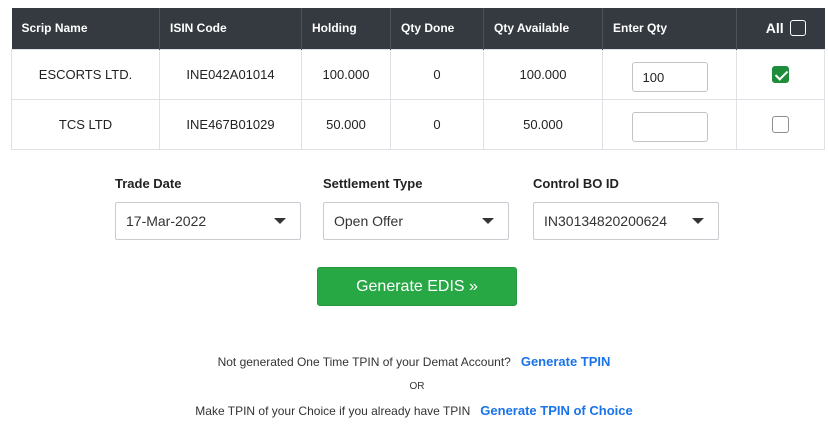  What do you see at coordinates (346, 74) in the screenshot?
I see `holding-cell: 100.000` at bounding box center [346, 74].